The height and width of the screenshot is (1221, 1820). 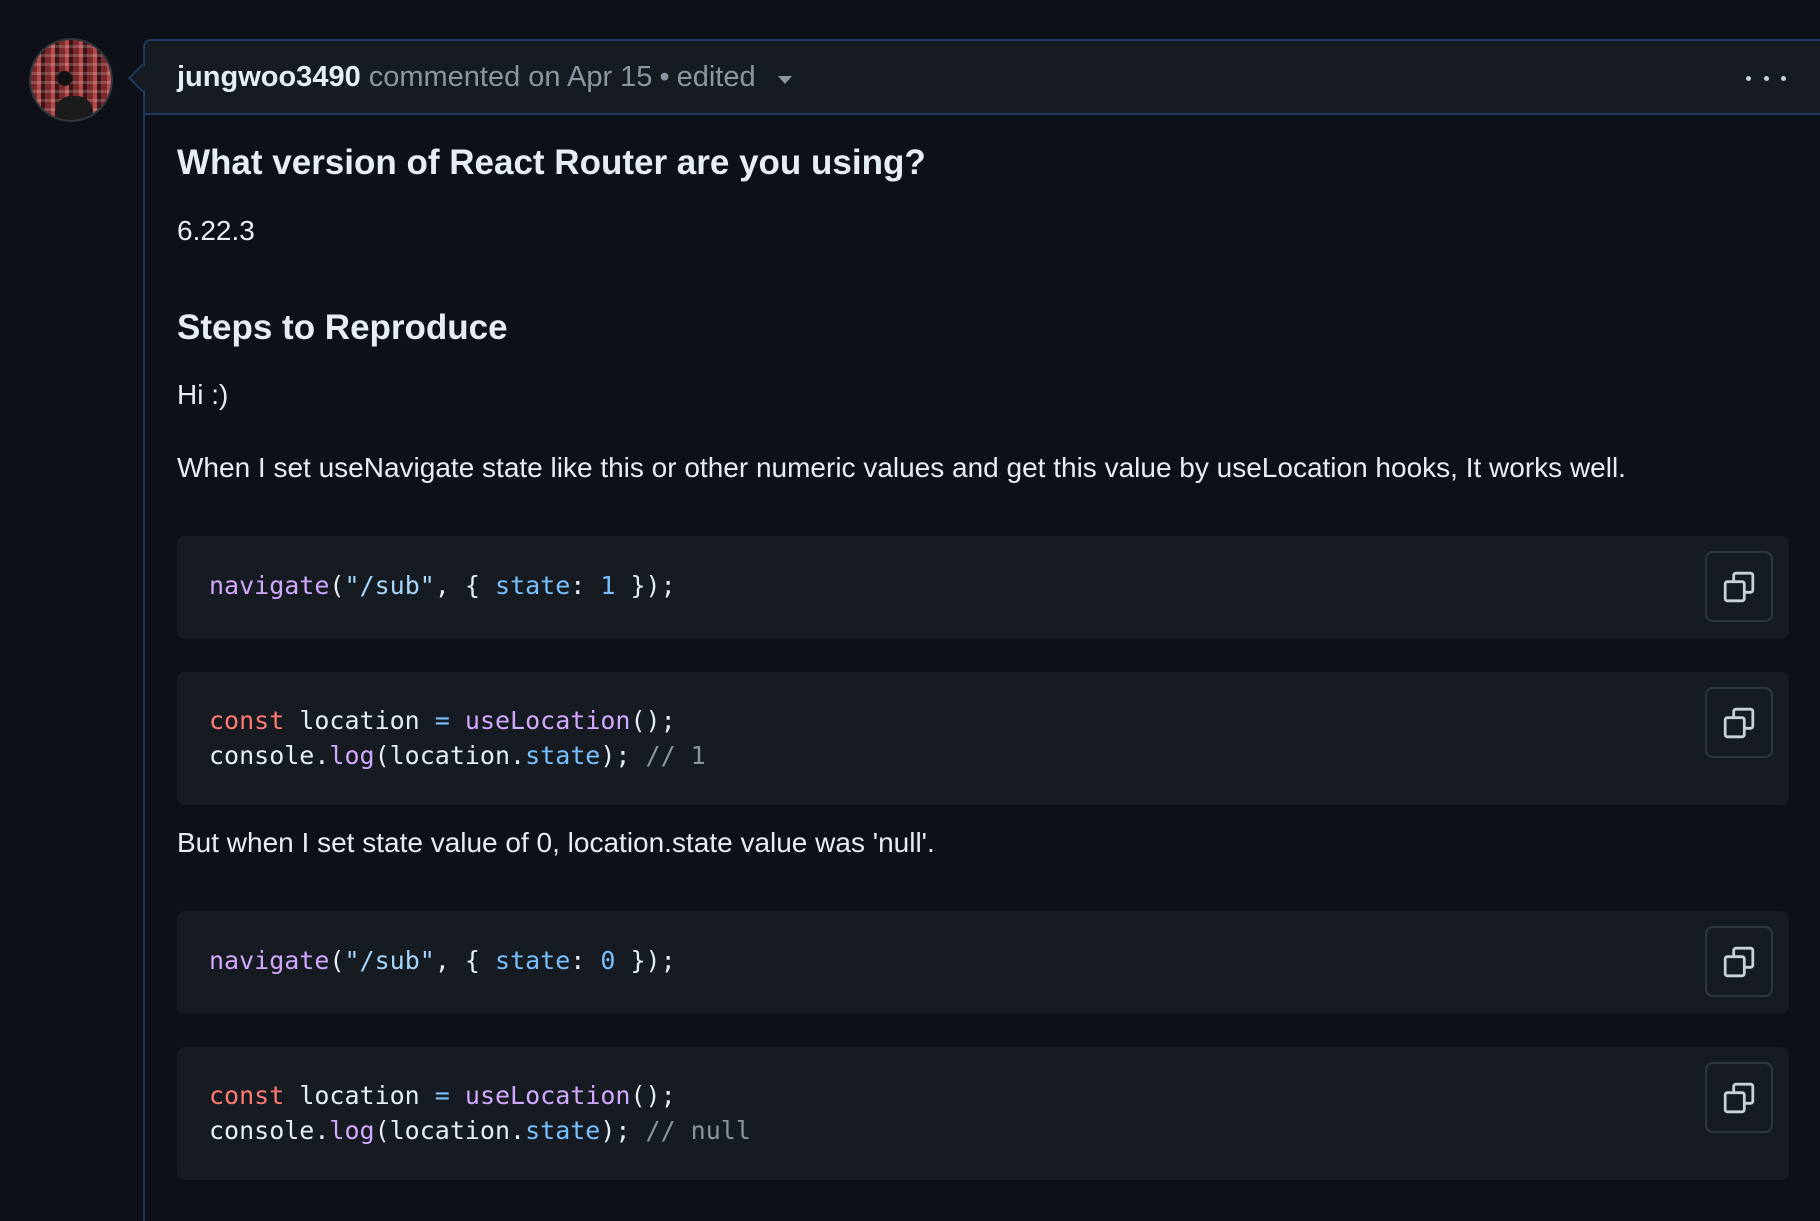 I want to click on code-text: navigate("/sub", { state: 0 });, so click(x=442, y=960).